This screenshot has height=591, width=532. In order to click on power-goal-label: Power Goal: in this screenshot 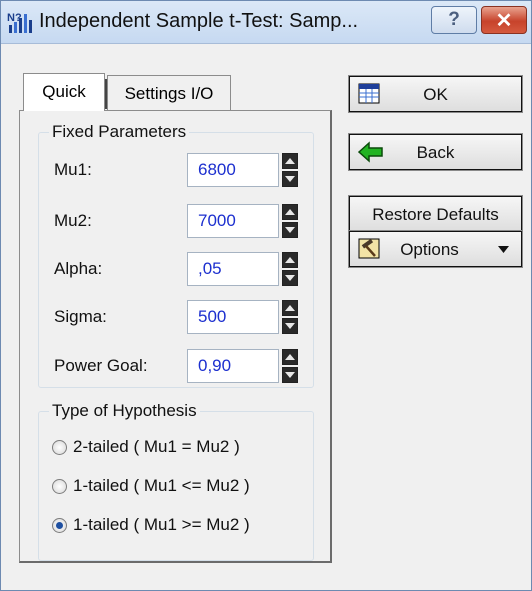, I will do `click(101, 365)`.